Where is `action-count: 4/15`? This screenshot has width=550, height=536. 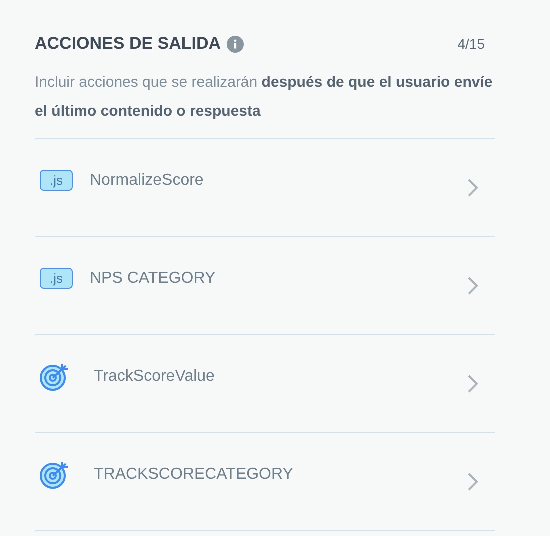 action-count: 4/15 is located at coordinates (471, 44).